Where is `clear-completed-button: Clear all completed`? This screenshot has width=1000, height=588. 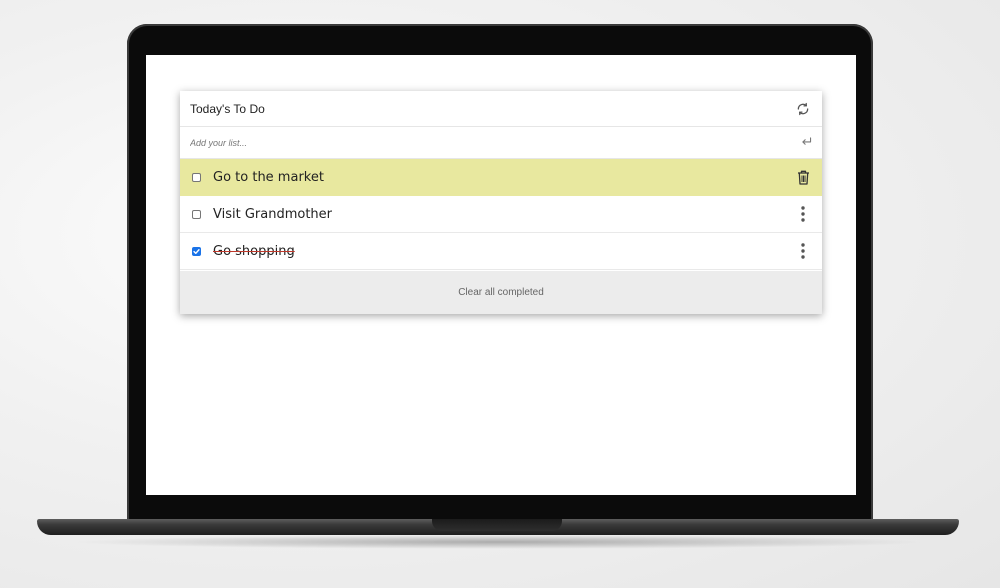 clear-completed-button: Clear all completed is located at coordinates (501, 292).